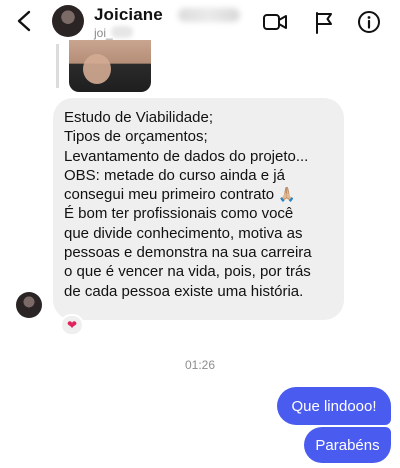 The height and width of the screenshot is (468, 400). What do you see at coordinates (128, 15) in the screenshot?
I see `contact-name: Joiciane` at bounding box center [128, 15].